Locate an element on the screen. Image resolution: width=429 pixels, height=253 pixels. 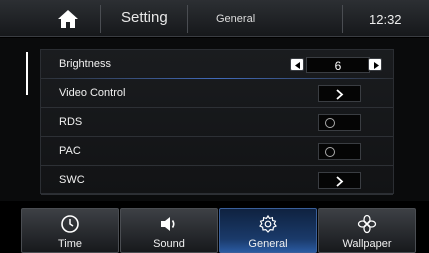
tab-sound: Sound is located at coordinates (169, 230).